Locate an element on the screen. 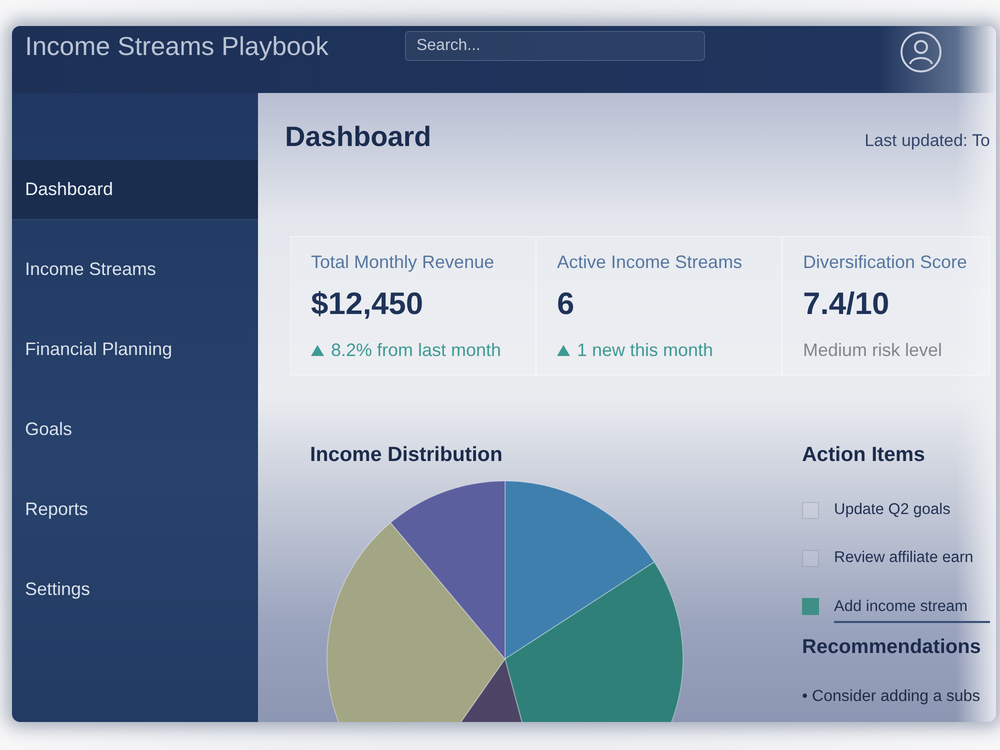 The image size is (1000, 750). stat-value: $12,450 is located at coordinates (367, 304).